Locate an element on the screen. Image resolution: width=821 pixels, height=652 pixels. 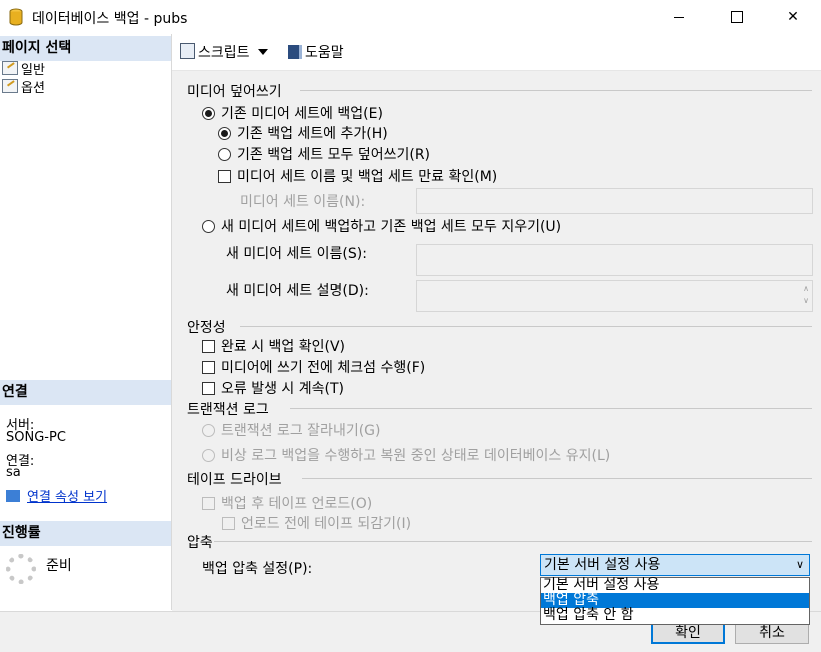
help-icon is located at coordinates (295, 52).